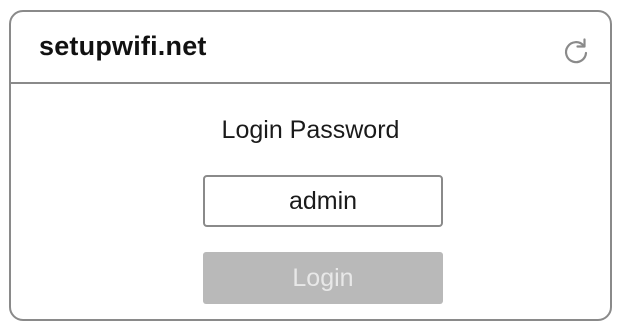  I want to click on password-label: Login Password, so click(310, 130).